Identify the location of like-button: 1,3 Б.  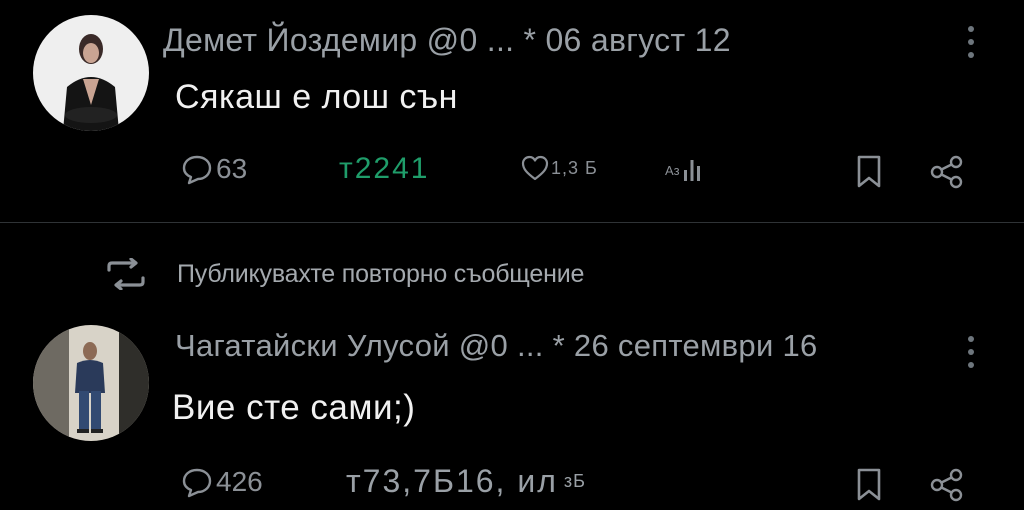
(559, 168).